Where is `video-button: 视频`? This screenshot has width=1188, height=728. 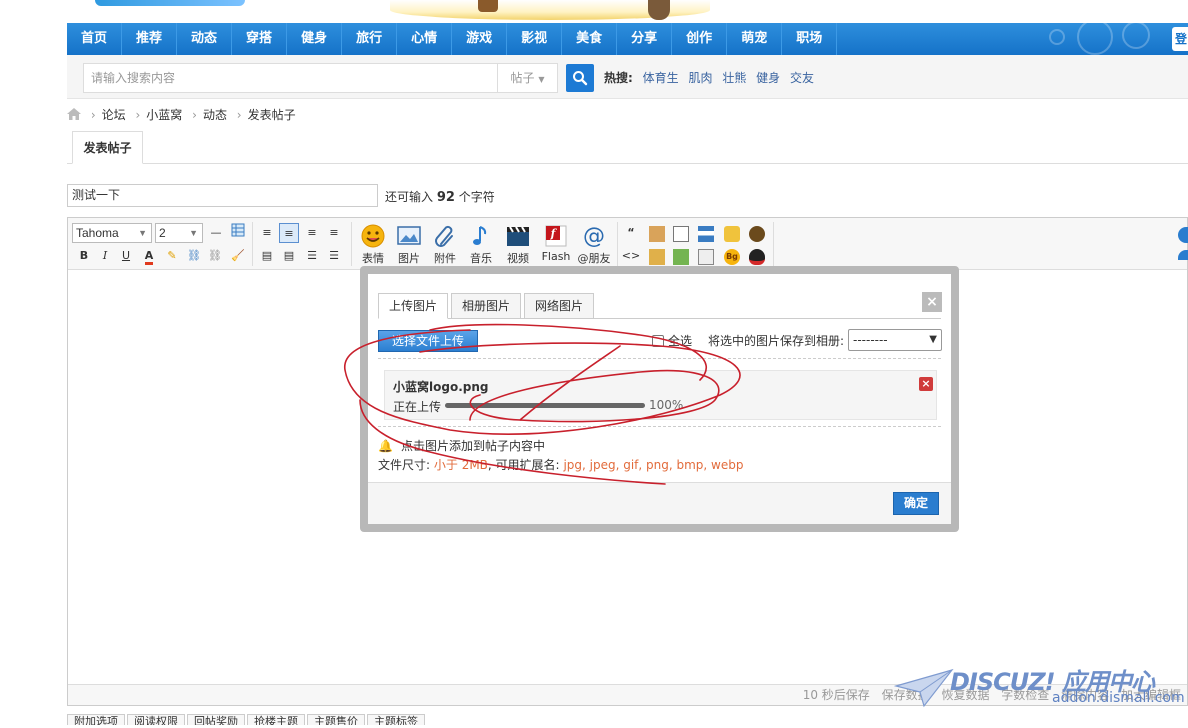
video-button: 视频 is located at coordinates (518, 246).